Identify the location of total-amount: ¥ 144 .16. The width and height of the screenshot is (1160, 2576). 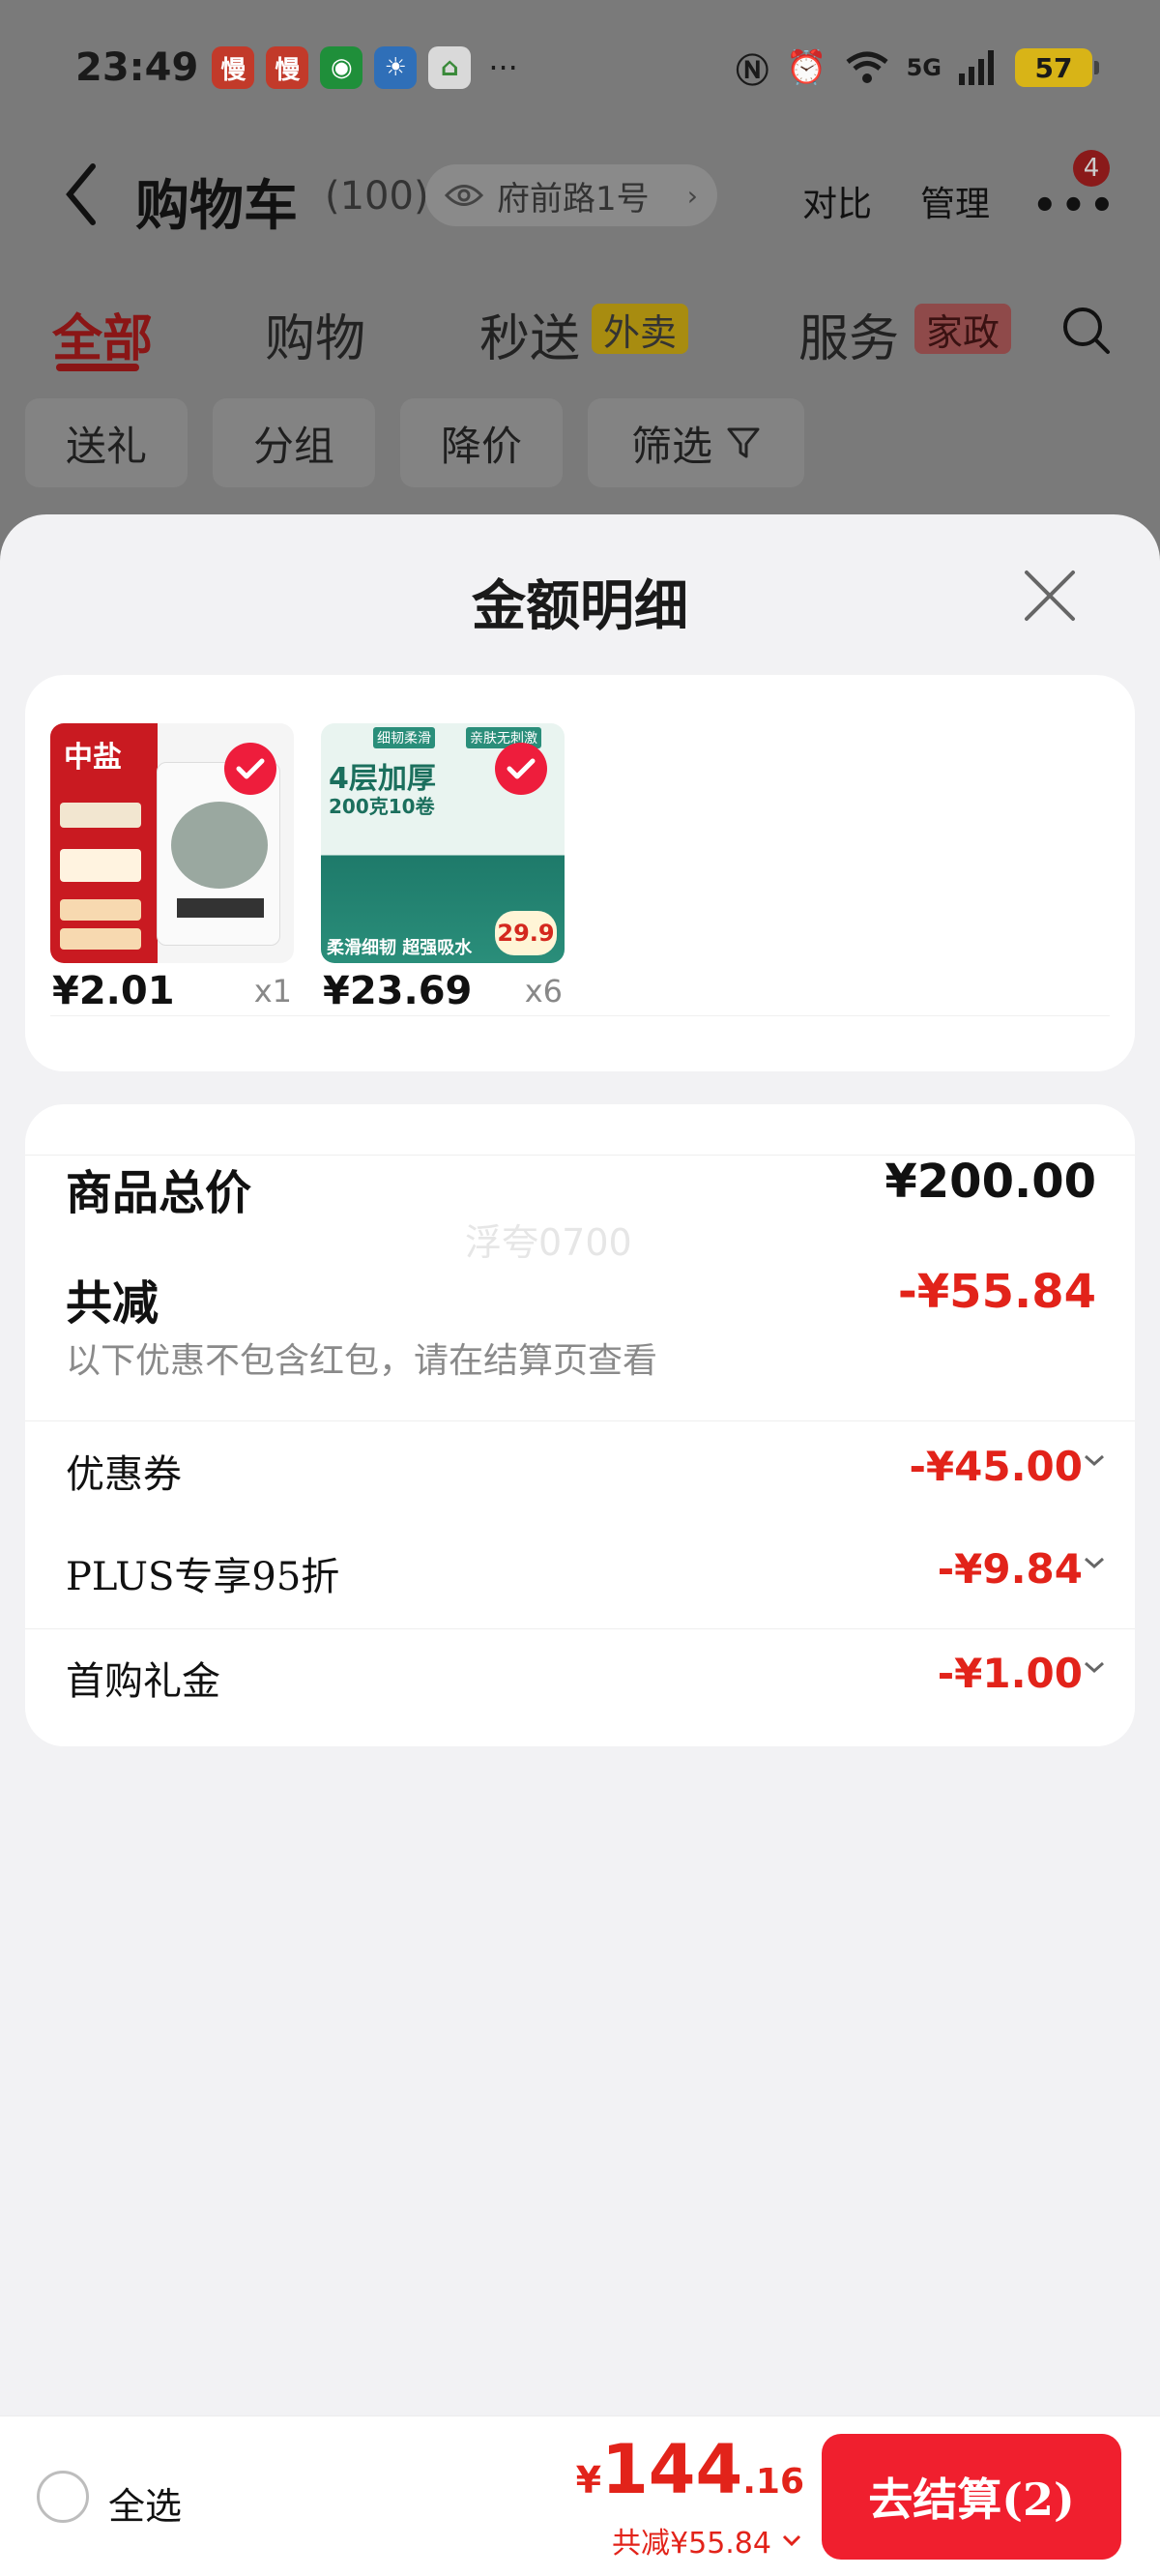
(690, 2469).